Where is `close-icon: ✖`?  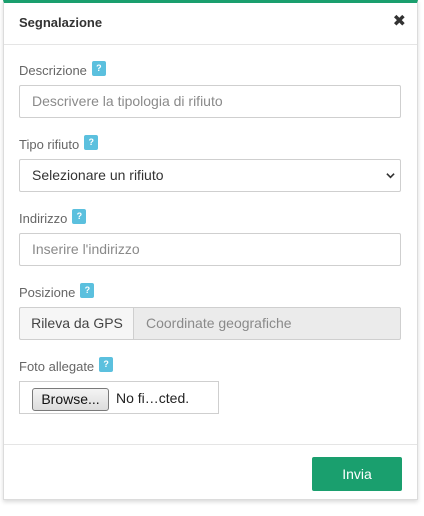 close-icon: ✖ is located at coordinates (399, 22).